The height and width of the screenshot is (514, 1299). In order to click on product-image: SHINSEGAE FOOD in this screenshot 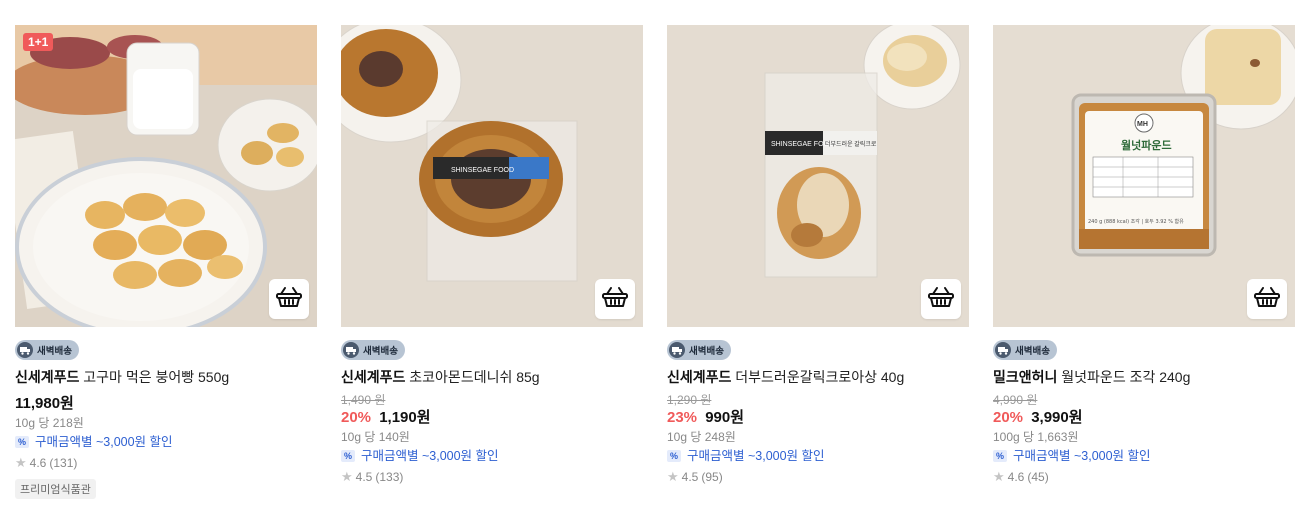, I will do `click(492, 176)`.